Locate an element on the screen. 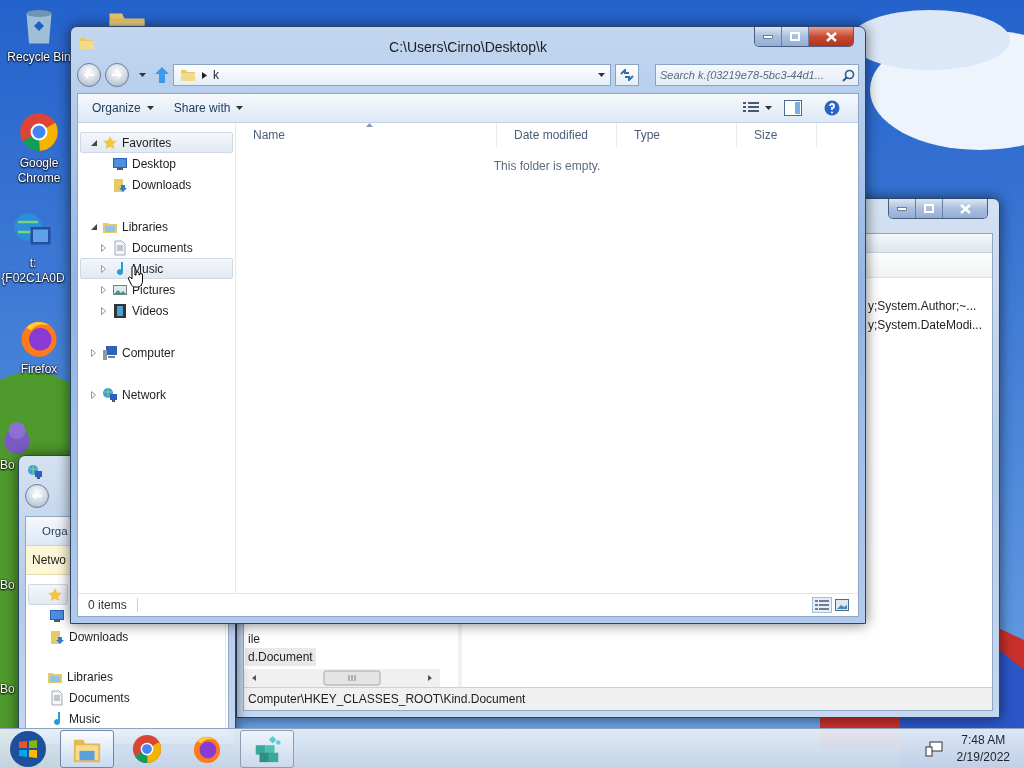 The height and width of the screenshot is (768, 1024). pane-icon is located at coordinates (793, 108).